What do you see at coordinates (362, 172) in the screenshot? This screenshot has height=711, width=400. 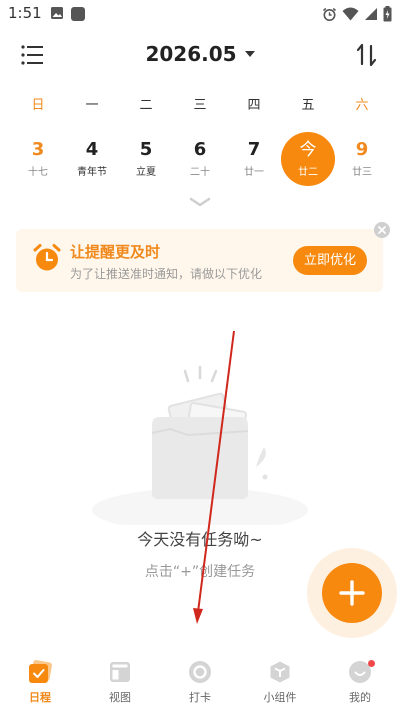 I see `lunar-date: 廿三` at bounding box center [362, 172].